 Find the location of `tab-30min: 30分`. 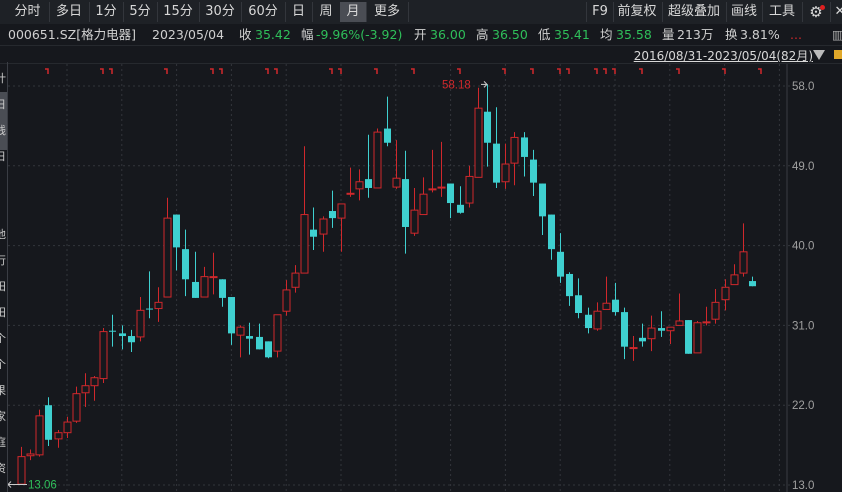

tab-30min: 30分 is located at coordinates (220, 12).